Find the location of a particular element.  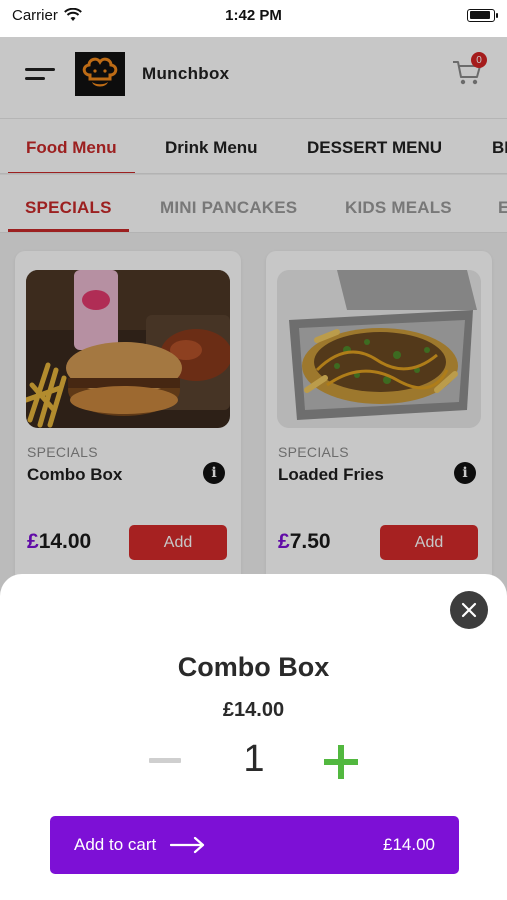

decrease-quantity-button is located at coordinates (165, 760).